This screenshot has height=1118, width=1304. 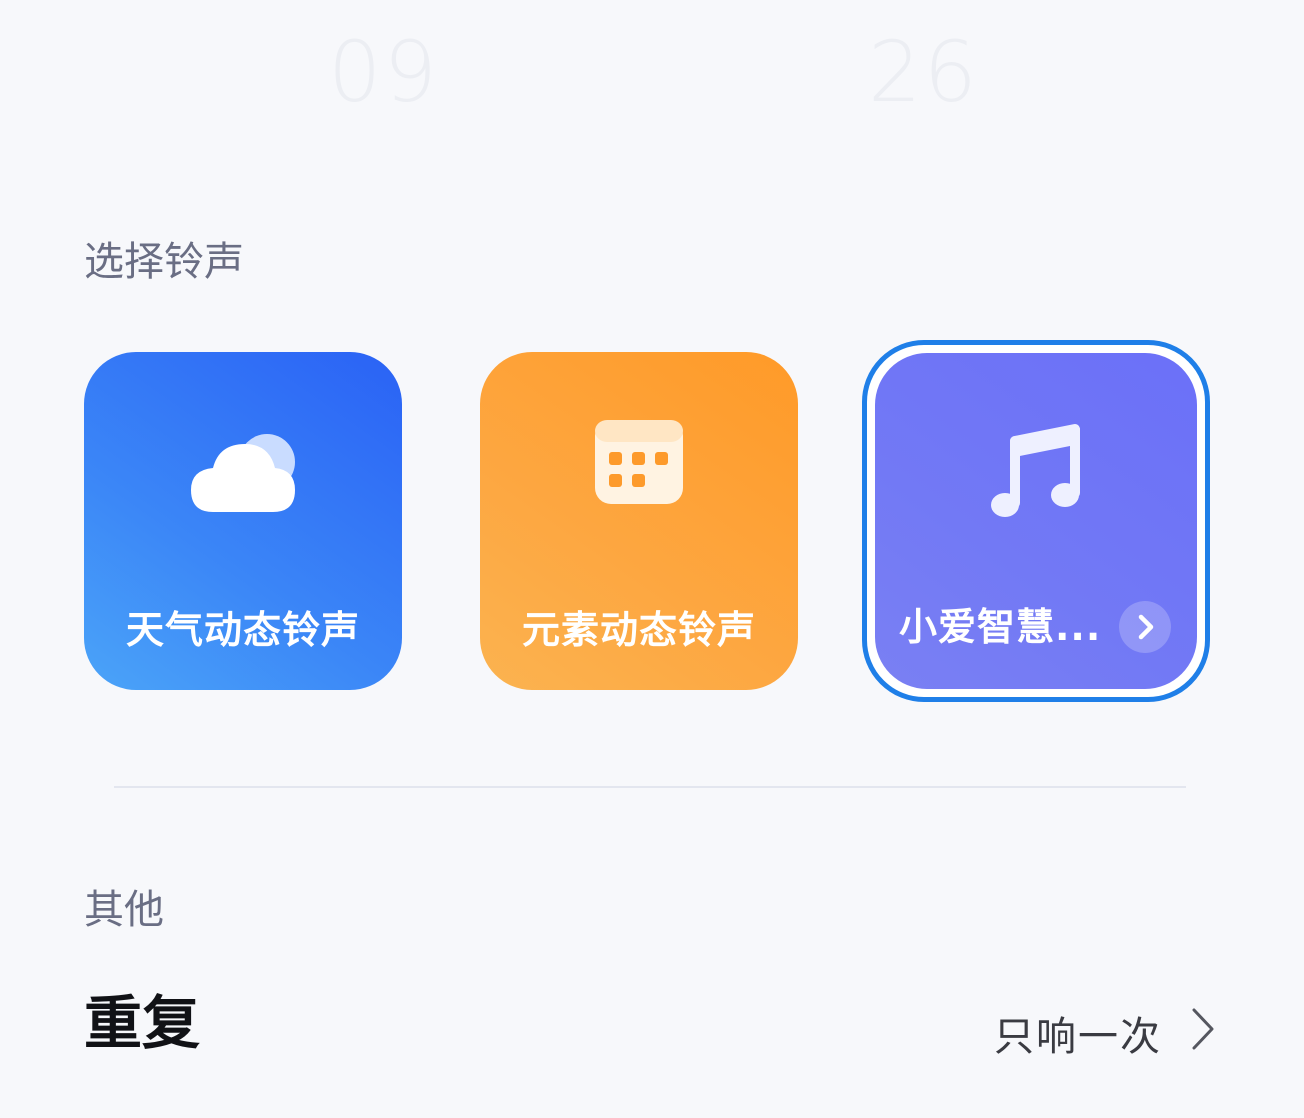 I want to click on weather-ringtone-label: 天气动态铃声, so click(x=242, y=630).